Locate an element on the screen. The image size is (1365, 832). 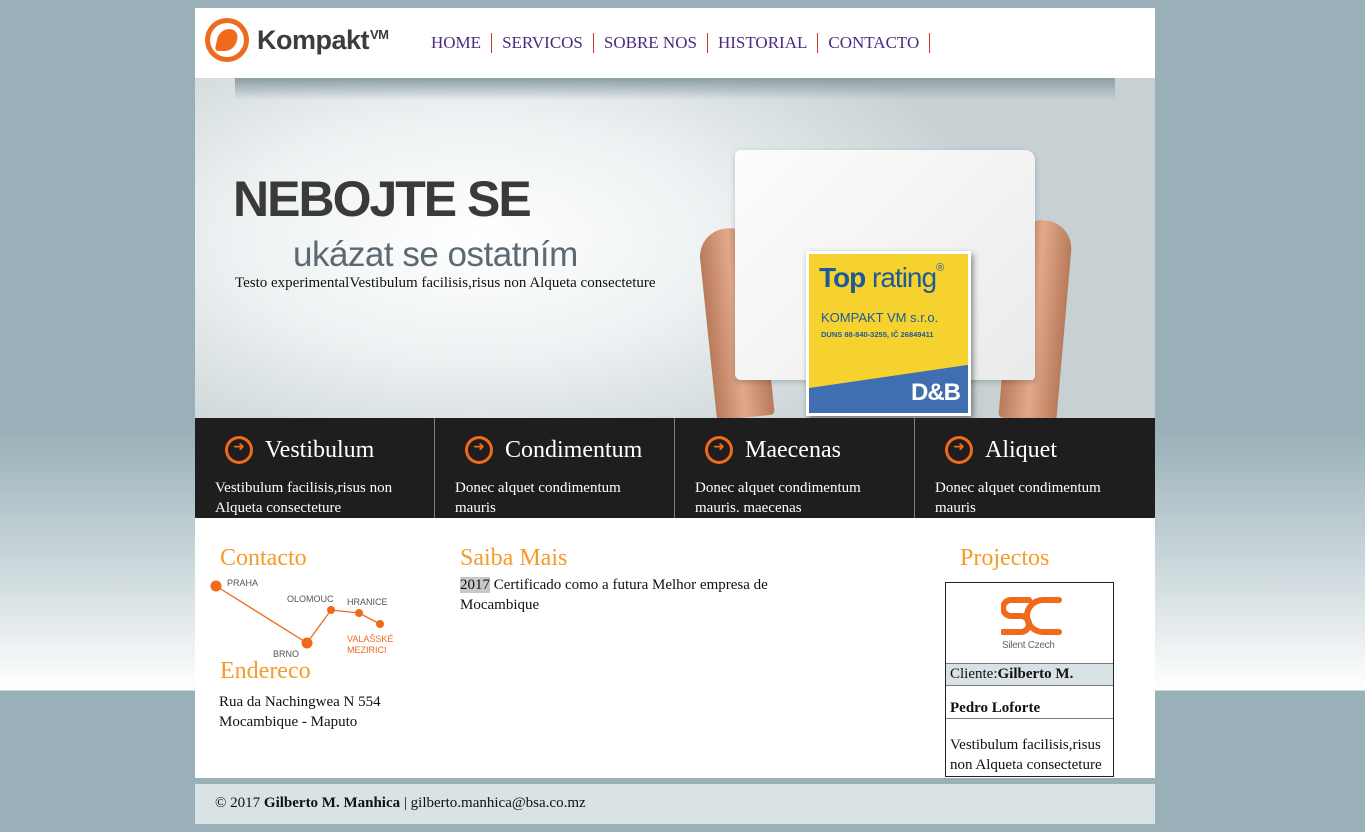
badge-title: Top rating® is located at coordinates (881, 277).